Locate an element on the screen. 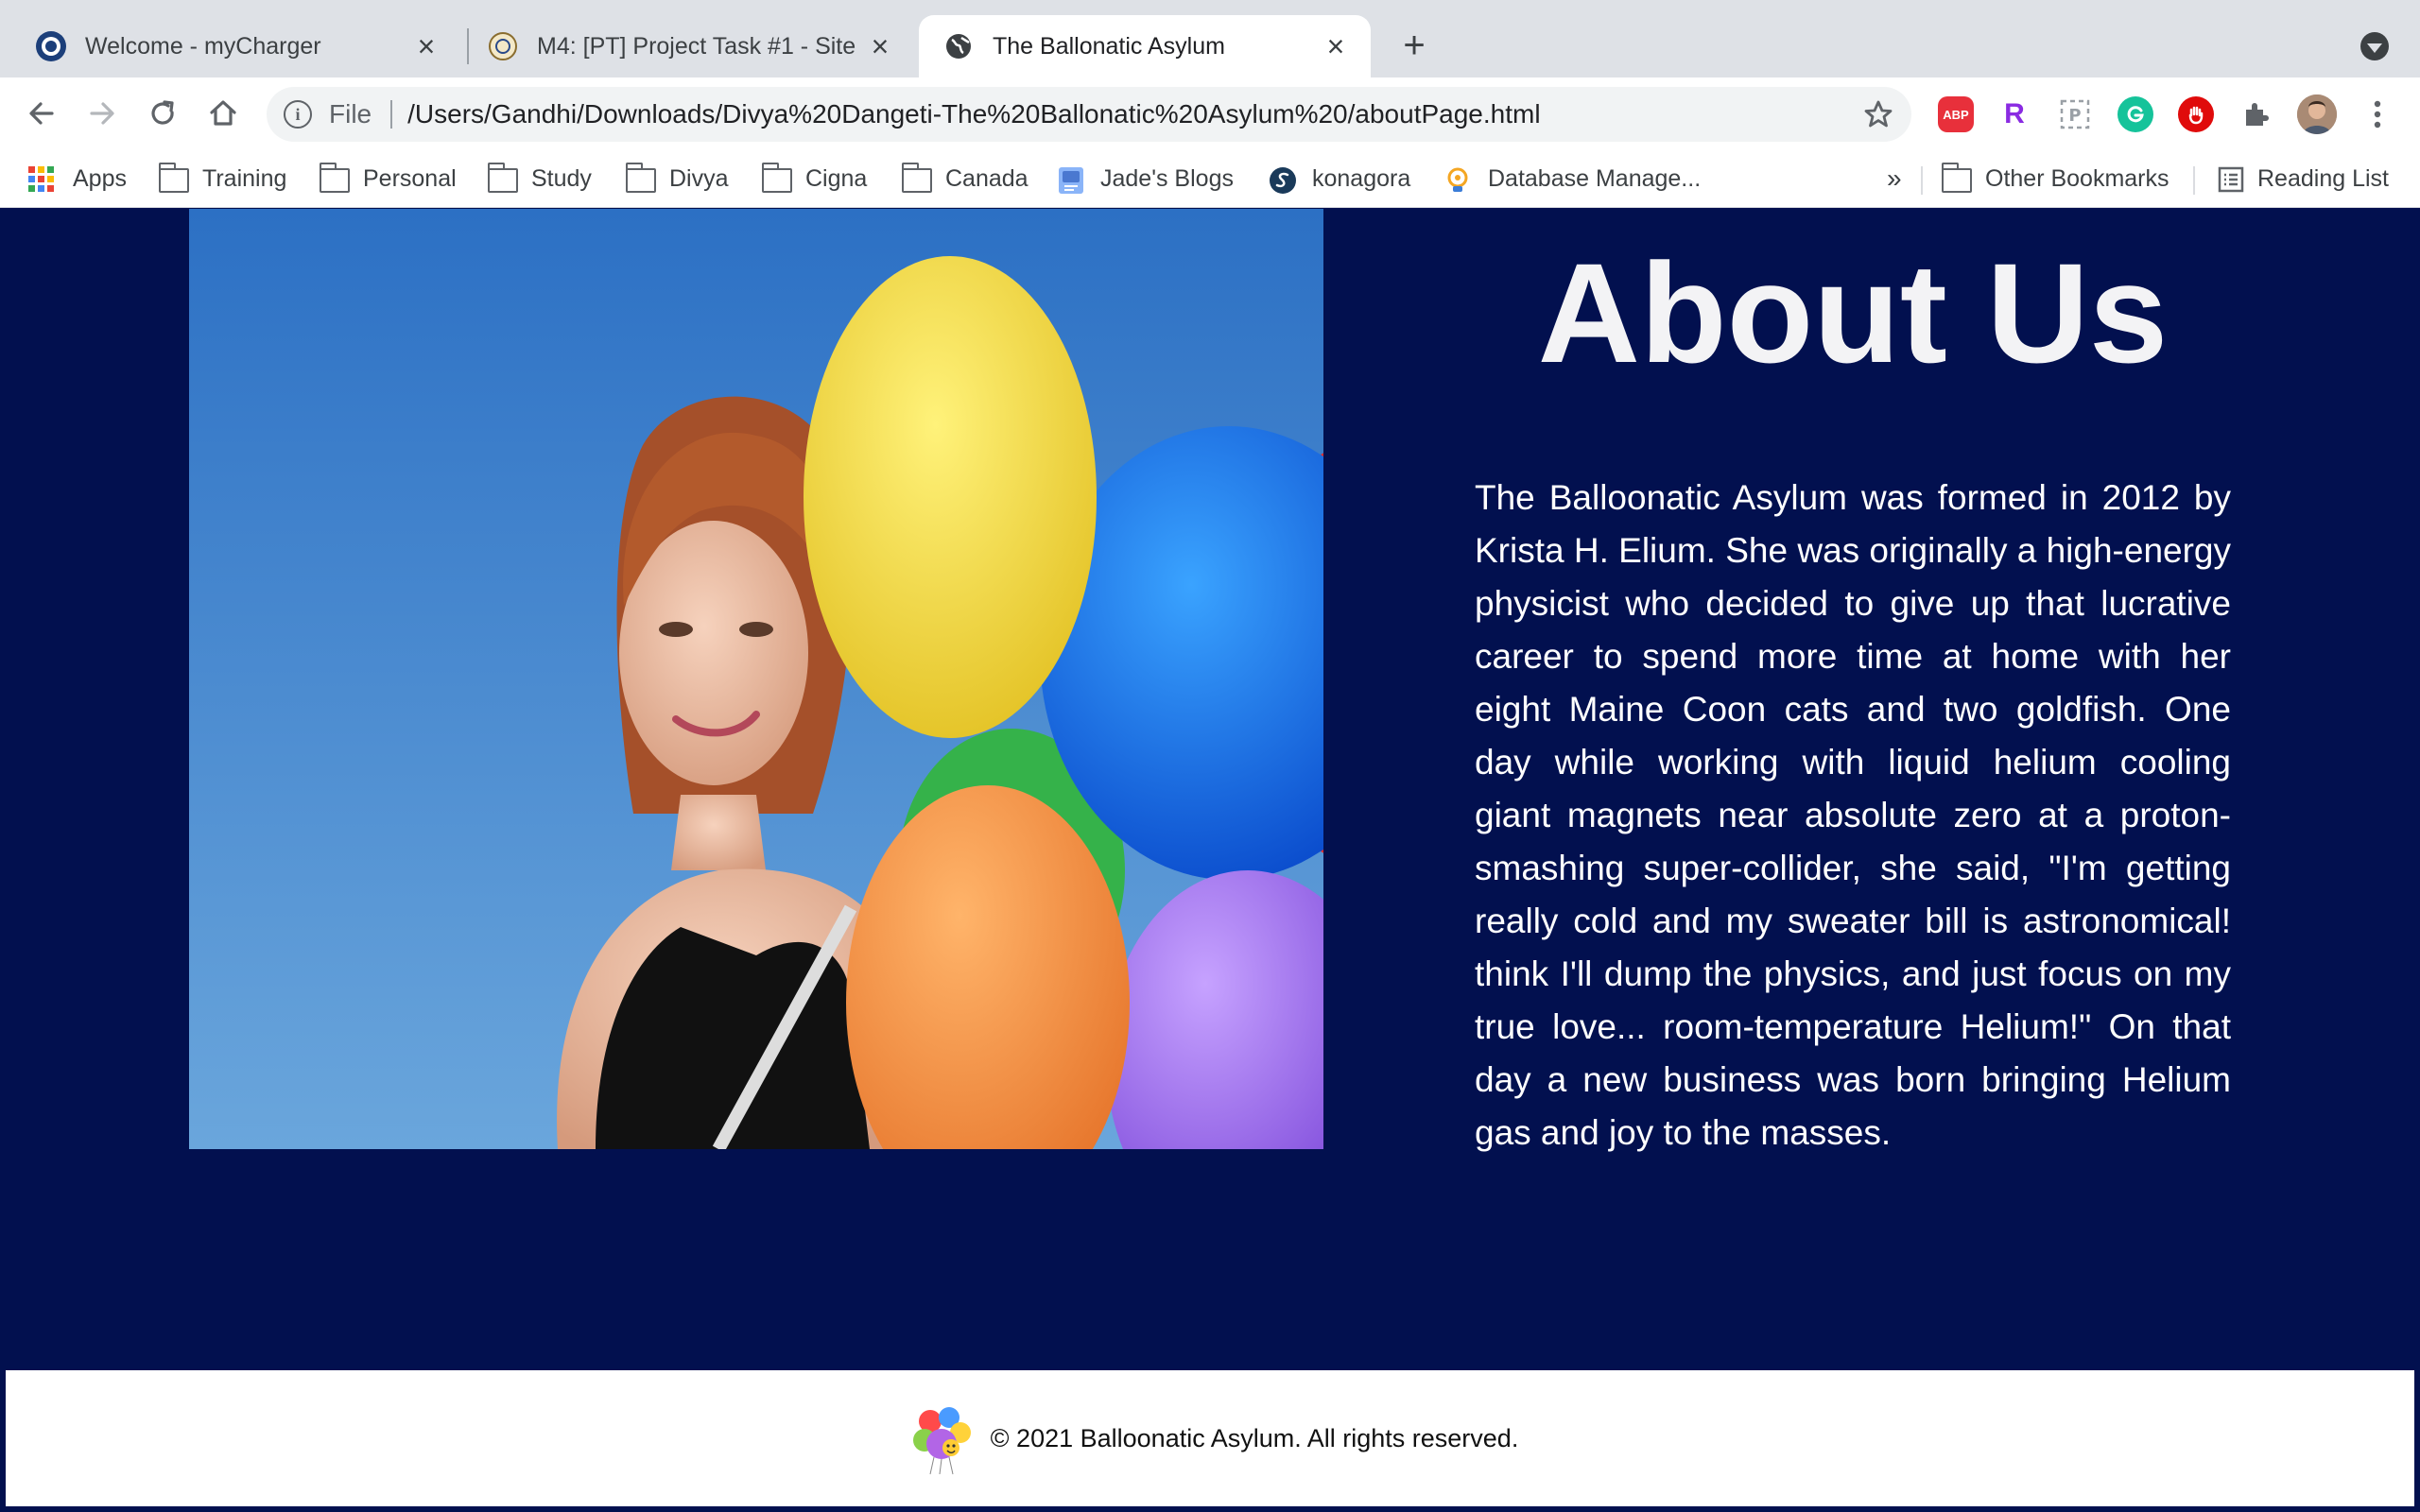  adblock-plus-icon: ABP is located at coordinates (1956, 114).